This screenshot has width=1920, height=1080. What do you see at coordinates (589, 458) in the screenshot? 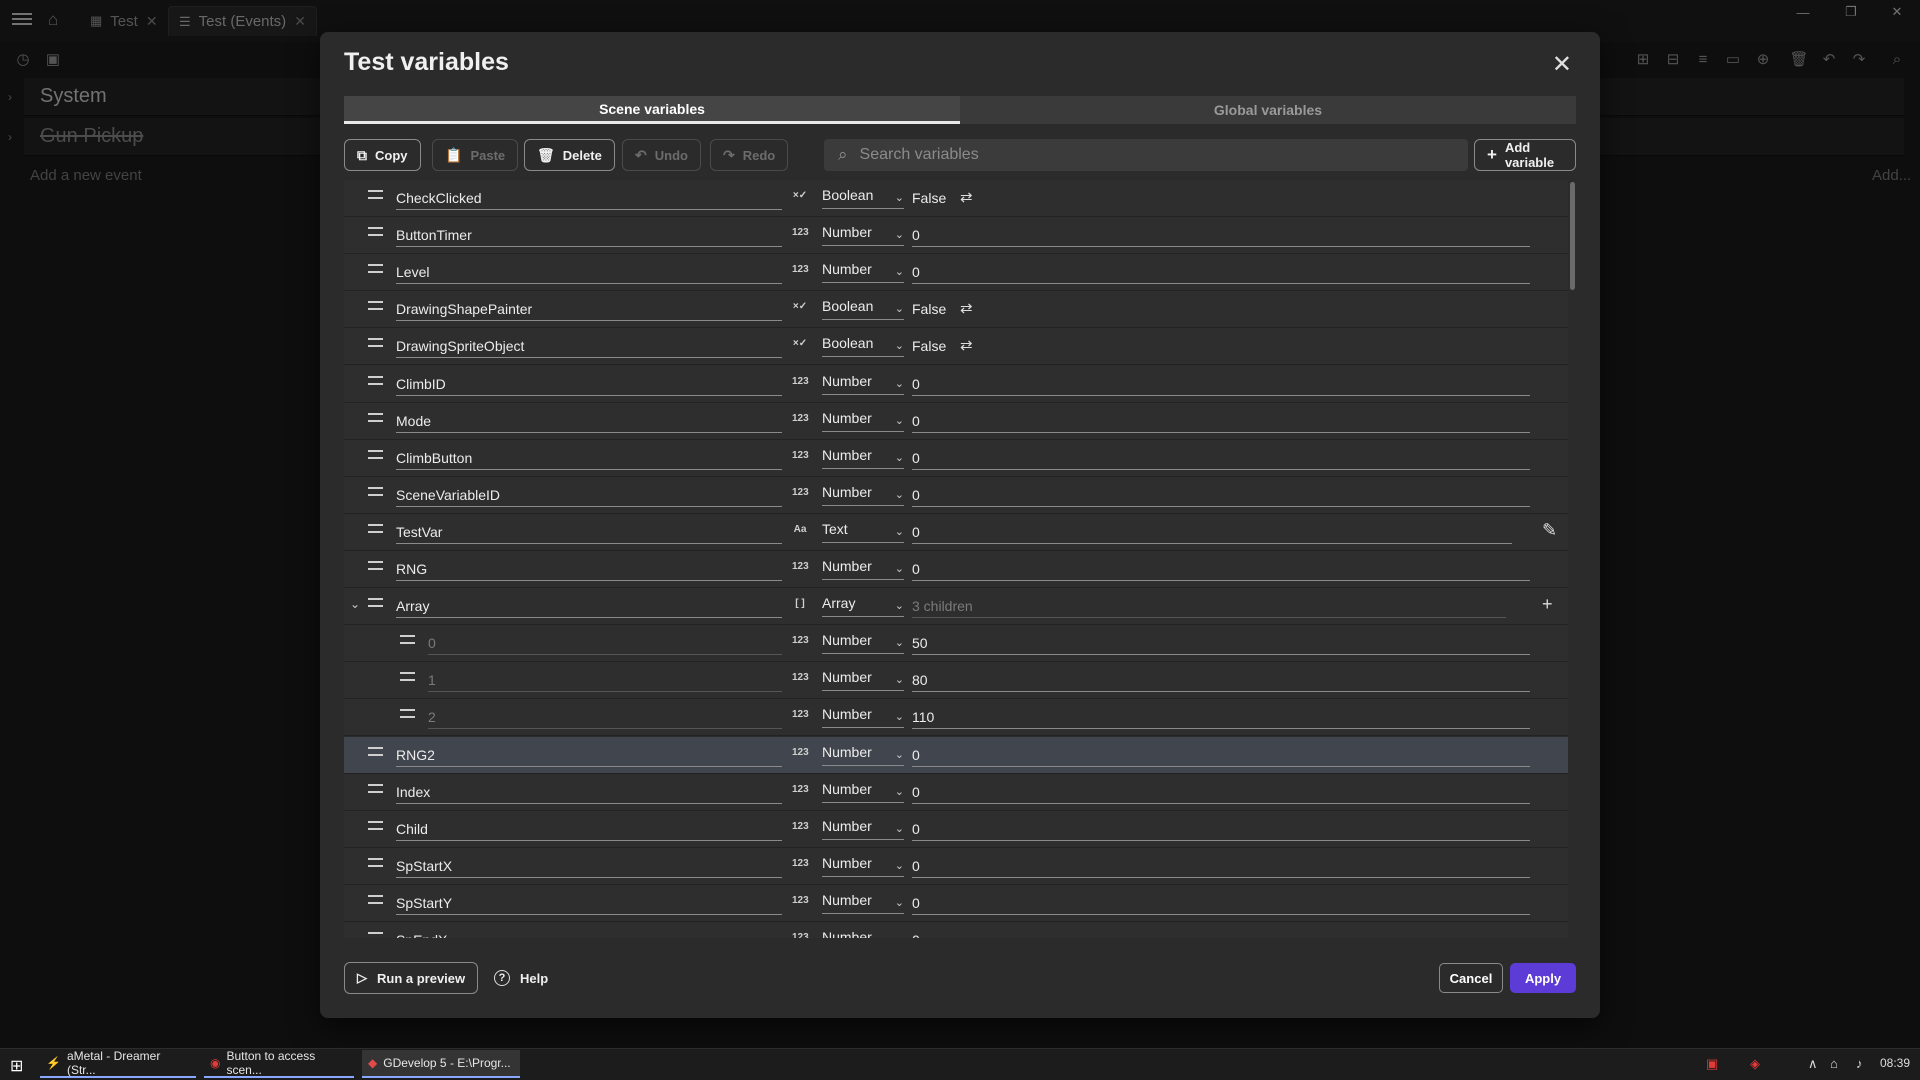
I see `variable-name-input: ClimbButton` at bounding box center [589, 458].